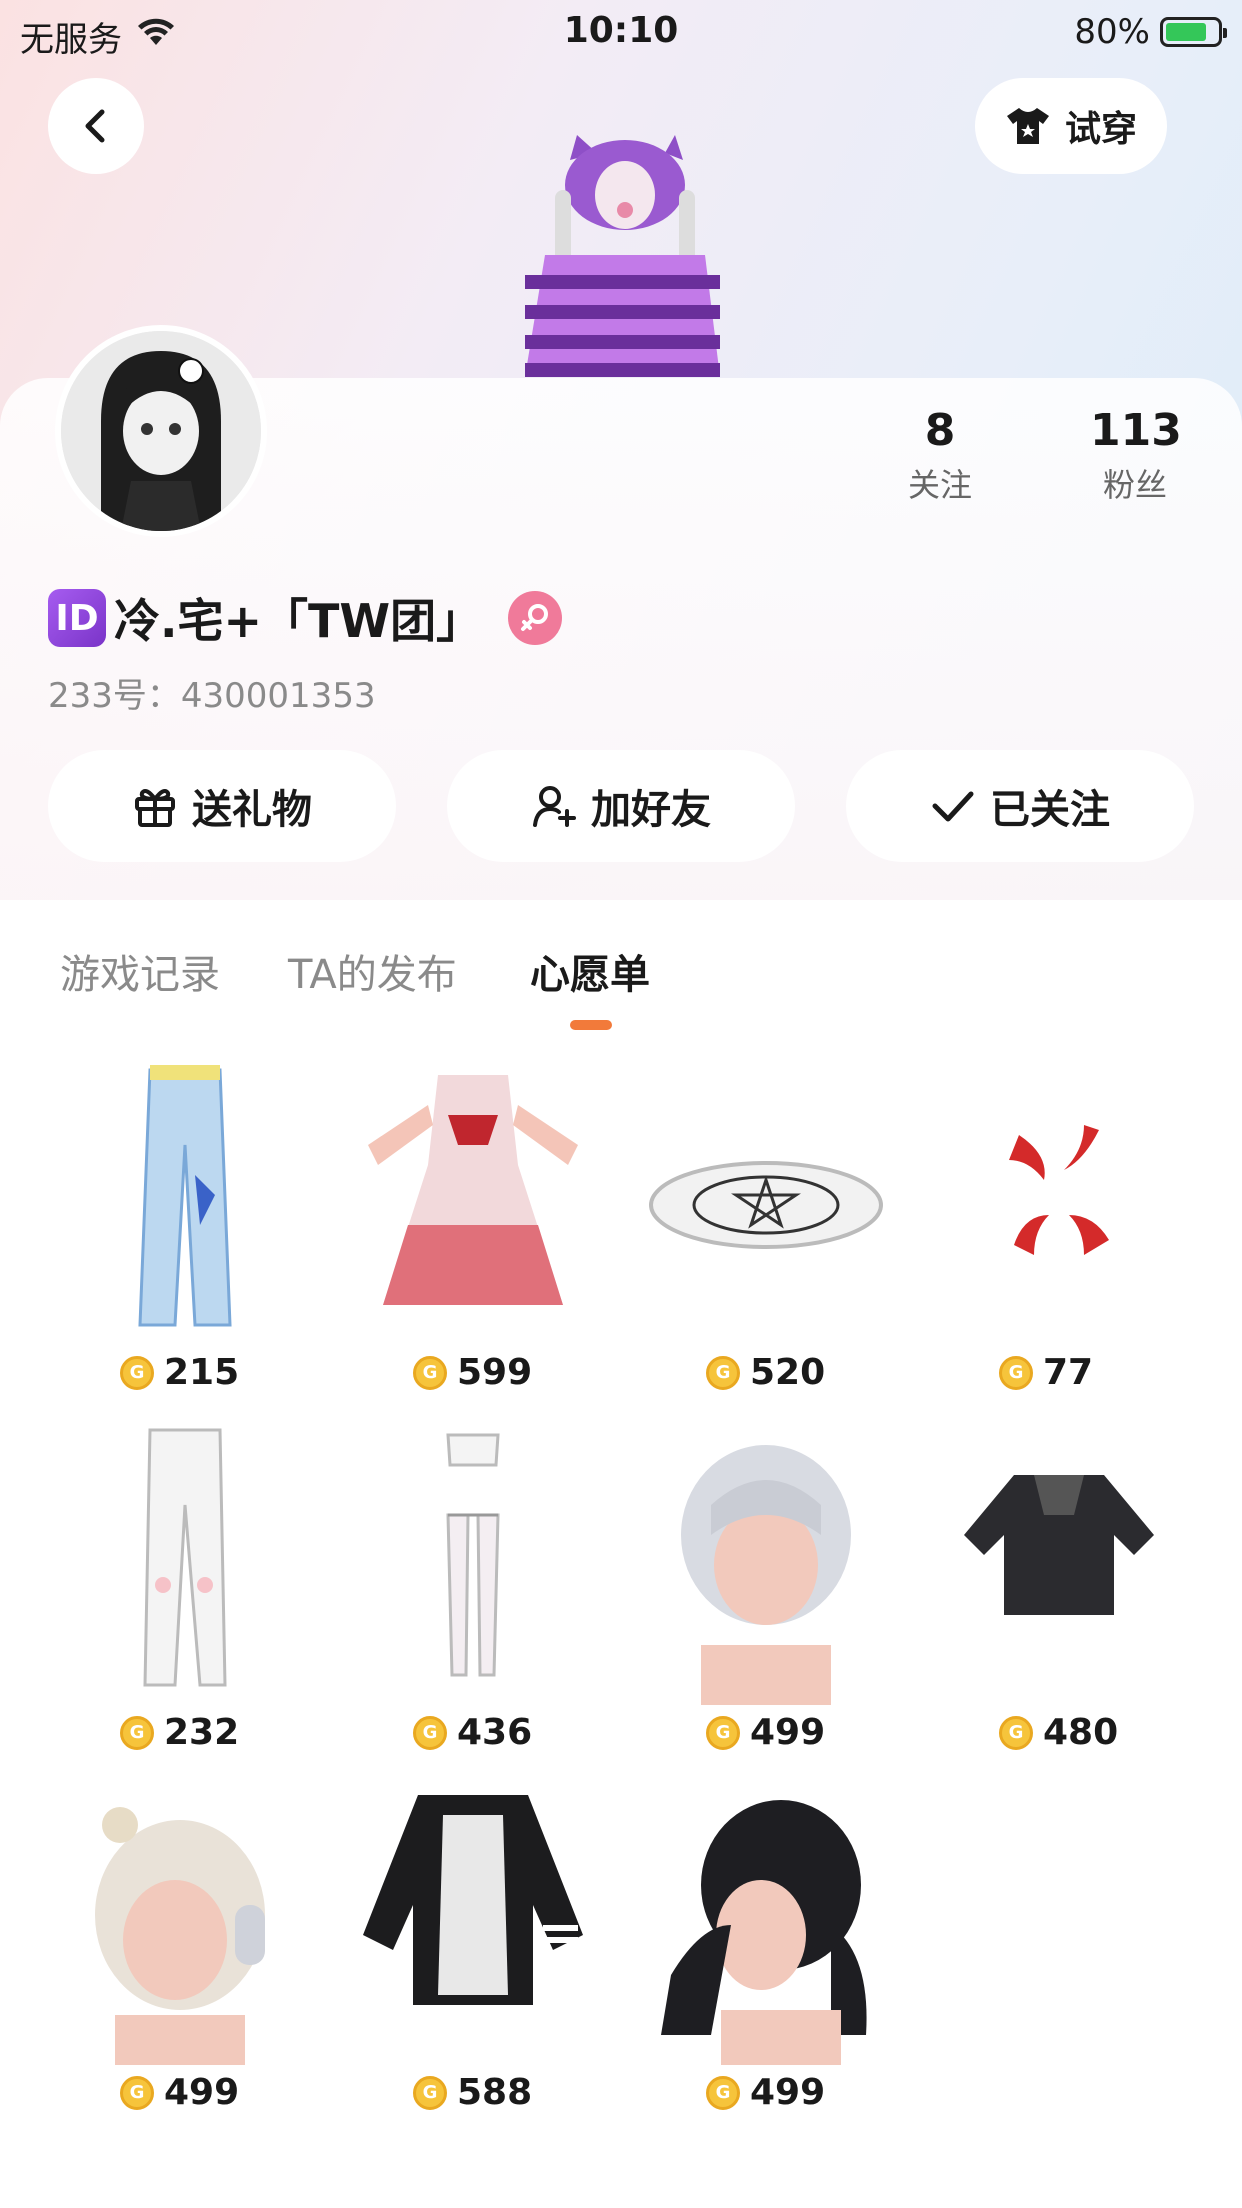  I want to click on price-tag: G 520, so click(765, 1372).